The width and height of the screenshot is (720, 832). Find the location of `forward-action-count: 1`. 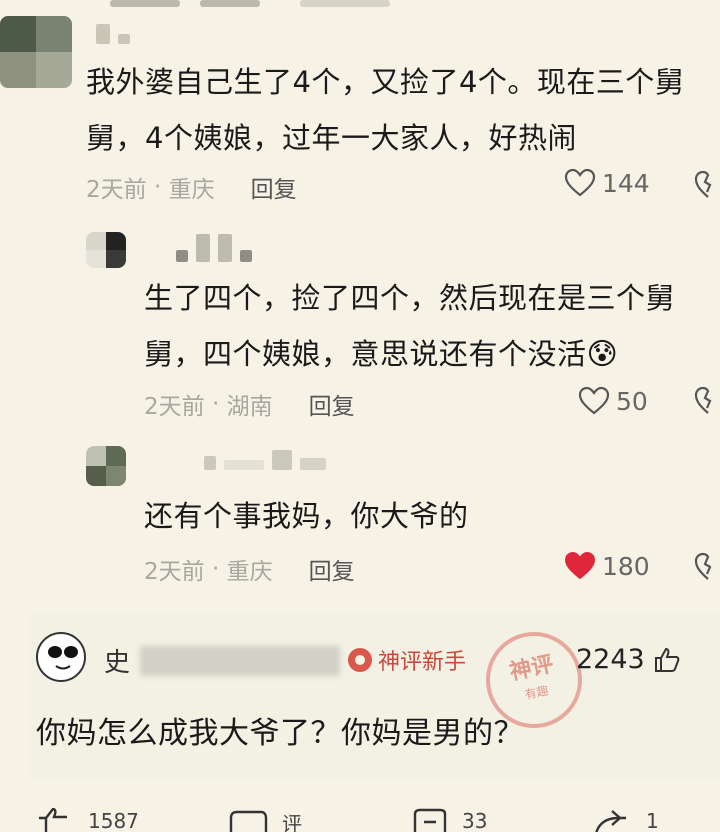

forward-action-count: 1 is located at coordinates (652, 820).